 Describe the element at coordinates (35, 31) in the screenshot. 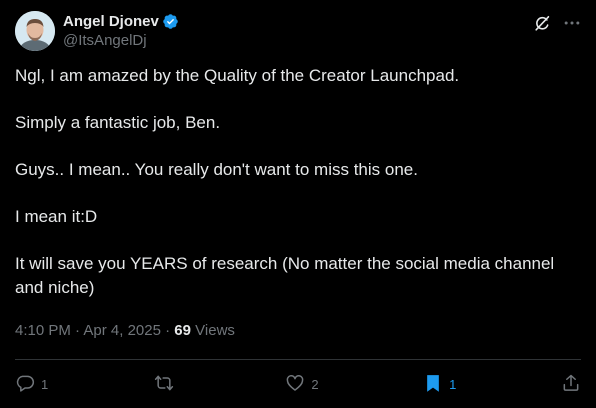

I see `avatar` at that location.